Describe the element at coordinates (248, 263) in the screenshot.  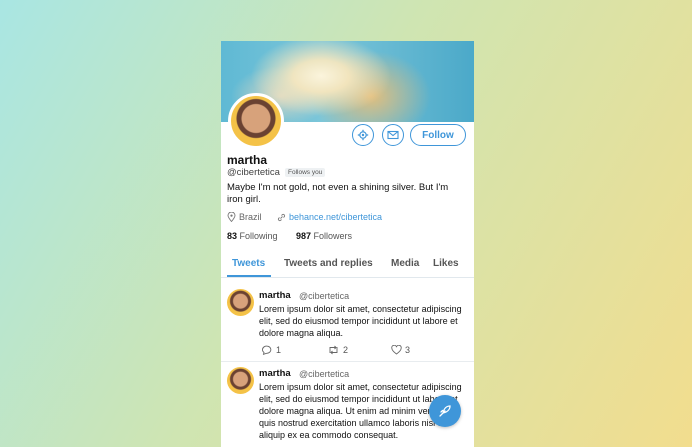
I see `tab-tweets: Tweets` at that location.